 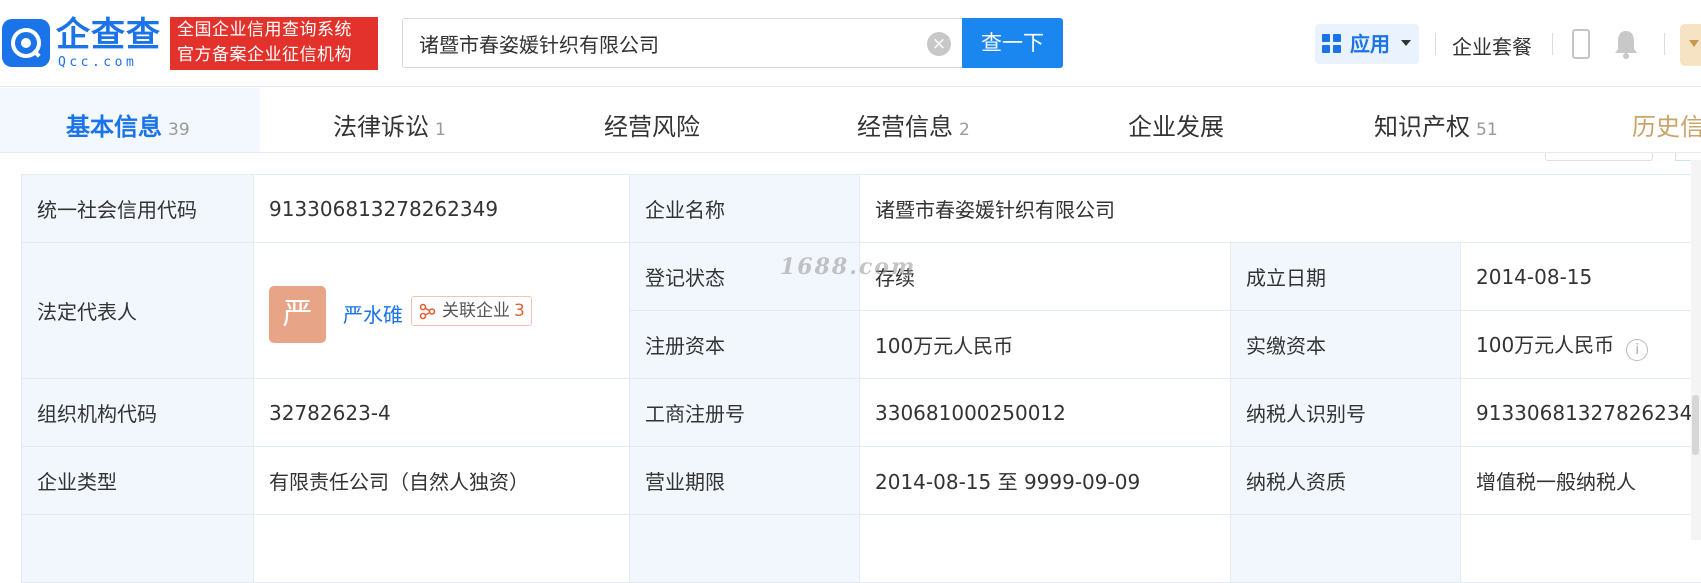 What do you see at coordinates (1012, 43) in the screenshot?
I see `search-button: 查一下` at bounding box center [1012, 43].